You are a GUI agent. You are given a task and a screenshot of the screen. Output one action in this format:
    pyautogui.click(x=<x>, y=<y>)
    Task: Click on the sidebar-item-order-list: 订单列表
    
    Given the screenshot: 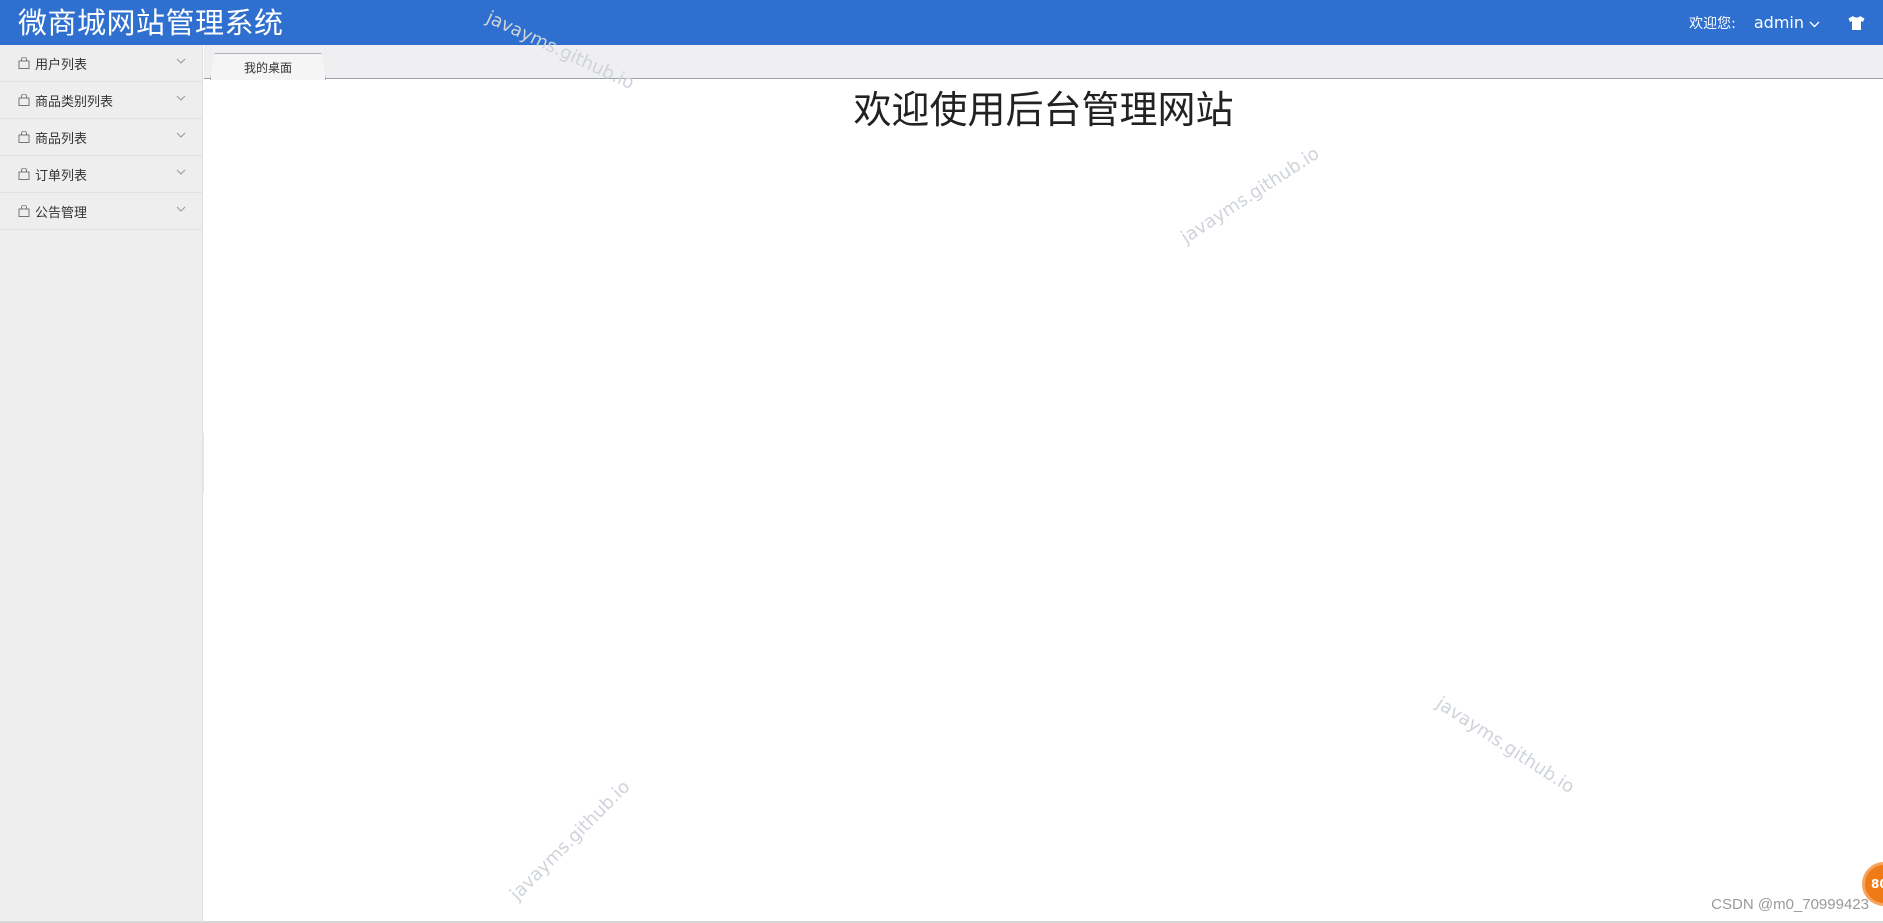 What is the action you would take?
    pyautogui.click(x=101, y=174)
    